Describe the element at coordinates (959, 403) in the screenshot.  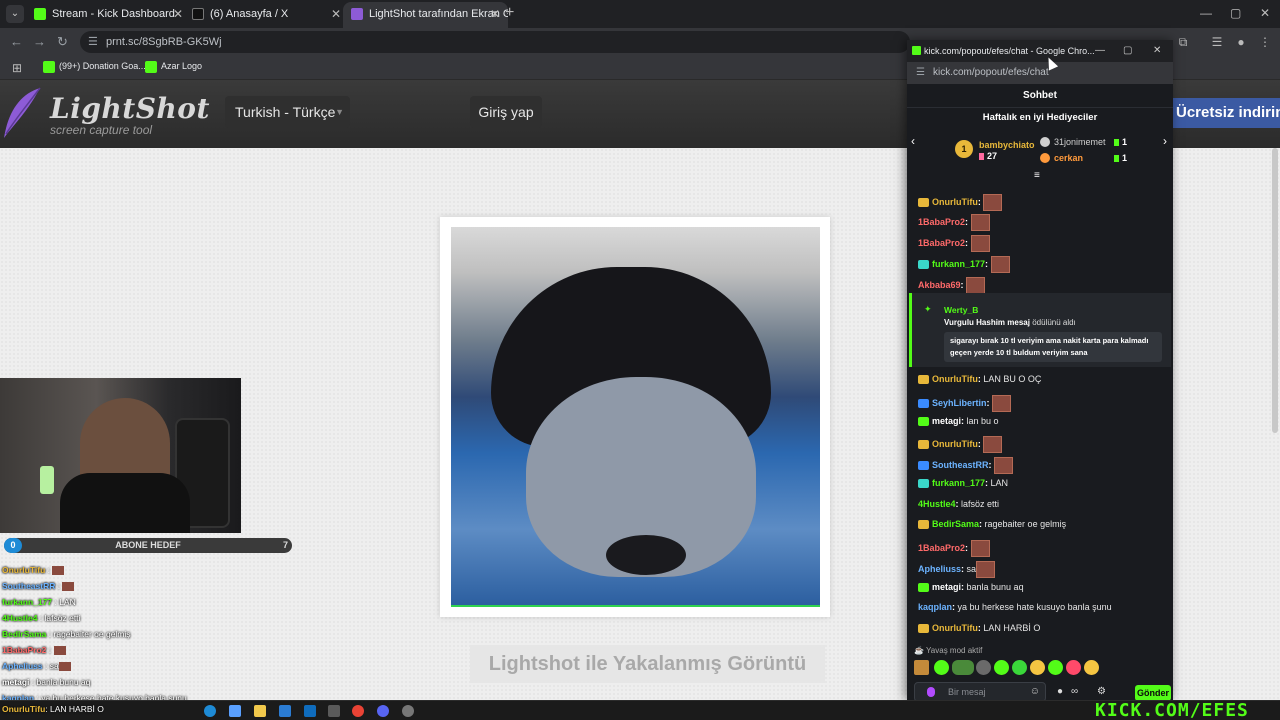
I see `chat-username: SeyhLibertin` at that location.